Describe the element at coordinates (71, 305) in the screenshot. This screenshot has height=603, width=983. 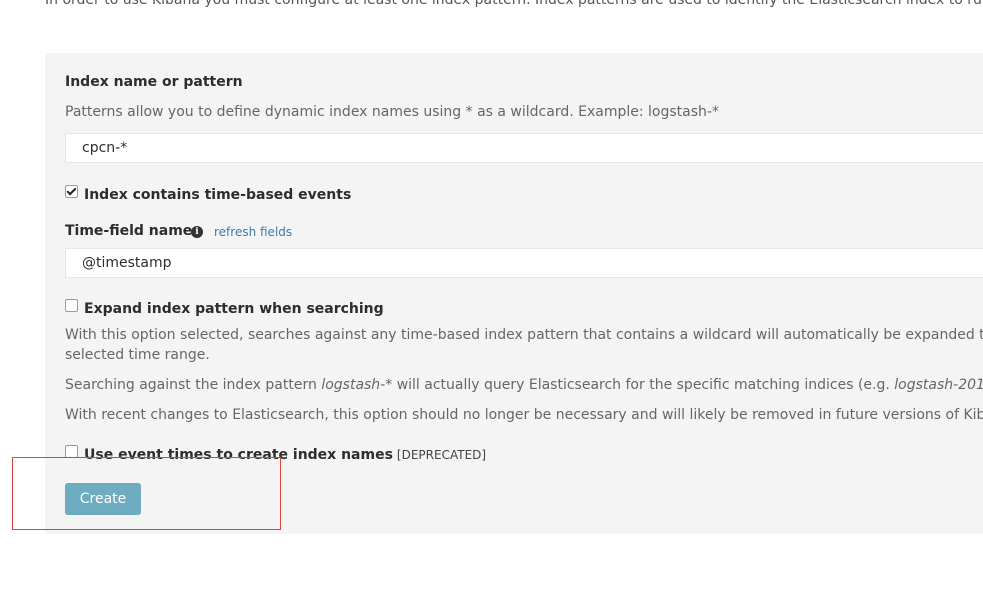
I see `expand-checkbox` at that location.